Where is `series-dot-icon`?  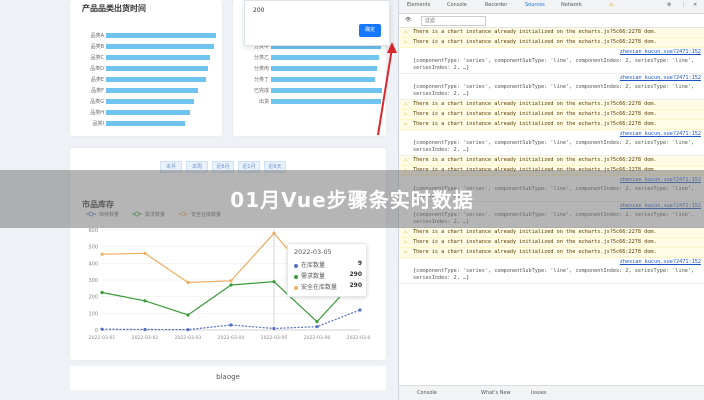
series-dot-icon is located at coordinates (296, 265).